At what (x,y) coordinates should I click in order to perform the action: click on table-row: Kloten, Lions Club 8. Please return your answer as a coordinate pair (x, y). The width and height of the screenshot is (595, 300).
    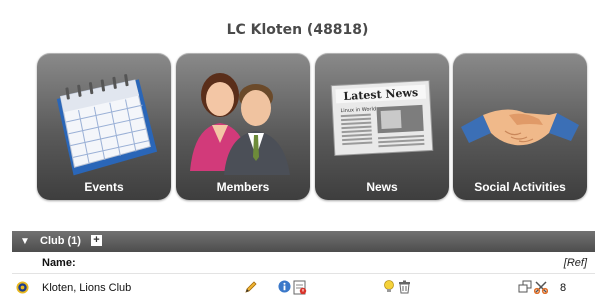
    Looking at the image, I should click on (303, 287).